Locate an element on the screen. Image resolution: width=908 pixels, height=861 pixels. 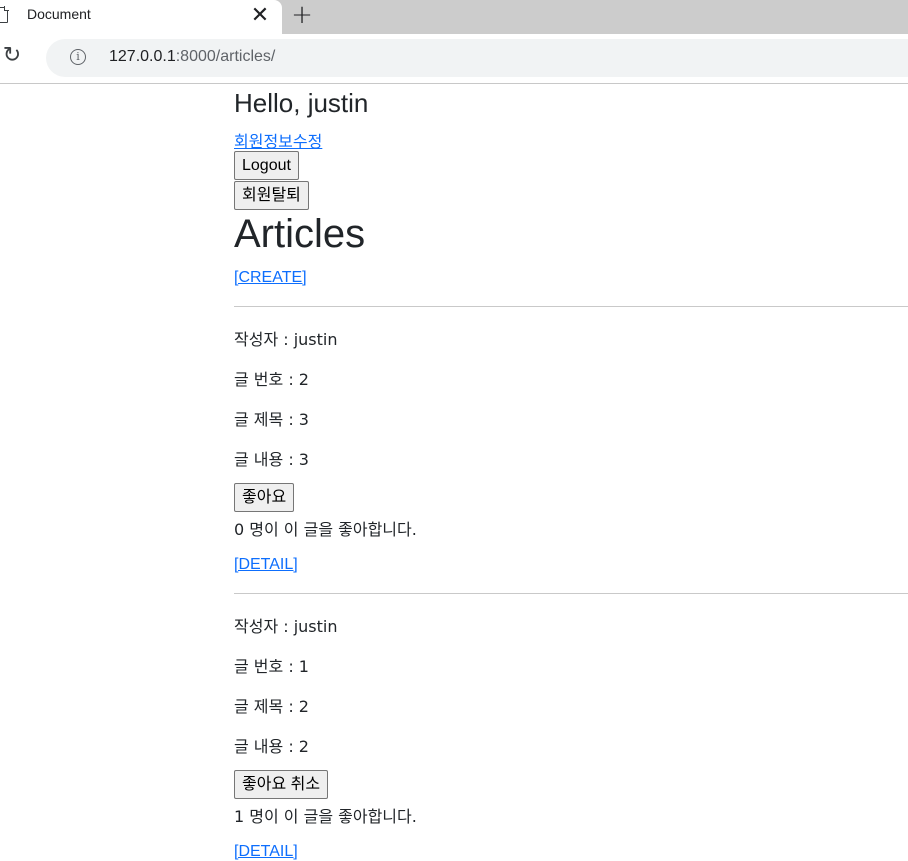
url-host: 127.0.0.1 is located at coordinates (142, 56).